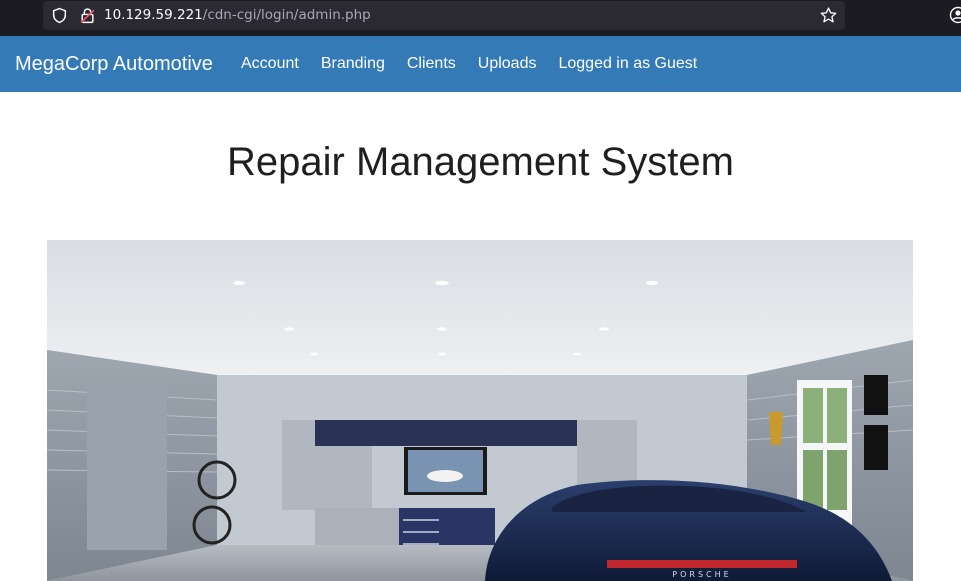  Describe the element at coordinates (701, 574) in the screenshot. I see `car-badge: PORSCHE` at that location.